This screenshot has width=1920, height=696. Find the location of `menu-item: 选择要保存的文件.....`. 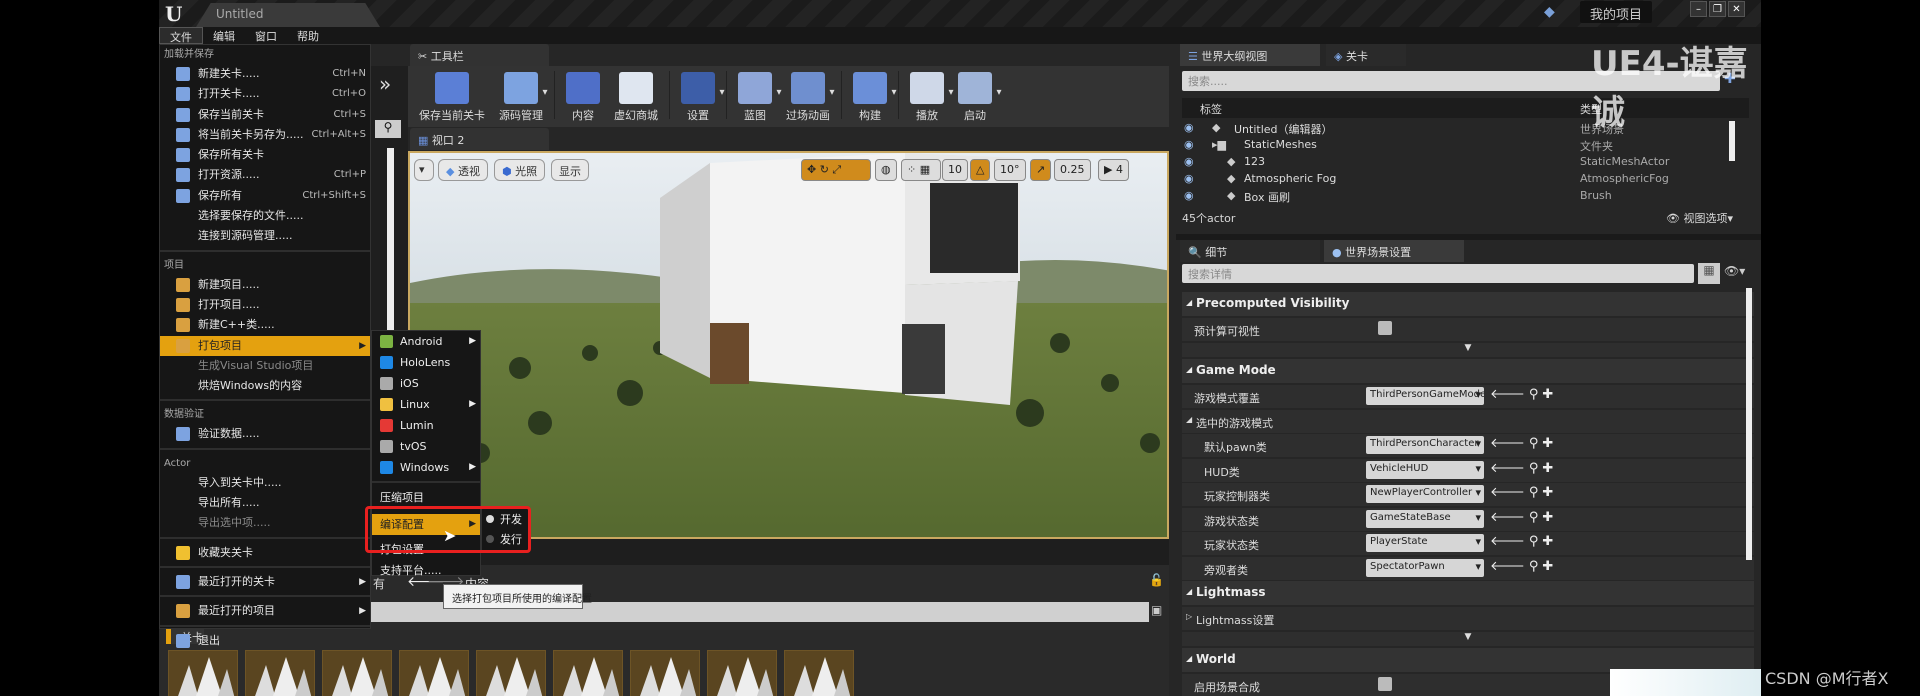

menu-item: 选择要保存的文件..... is located at coordinates (265, 216).